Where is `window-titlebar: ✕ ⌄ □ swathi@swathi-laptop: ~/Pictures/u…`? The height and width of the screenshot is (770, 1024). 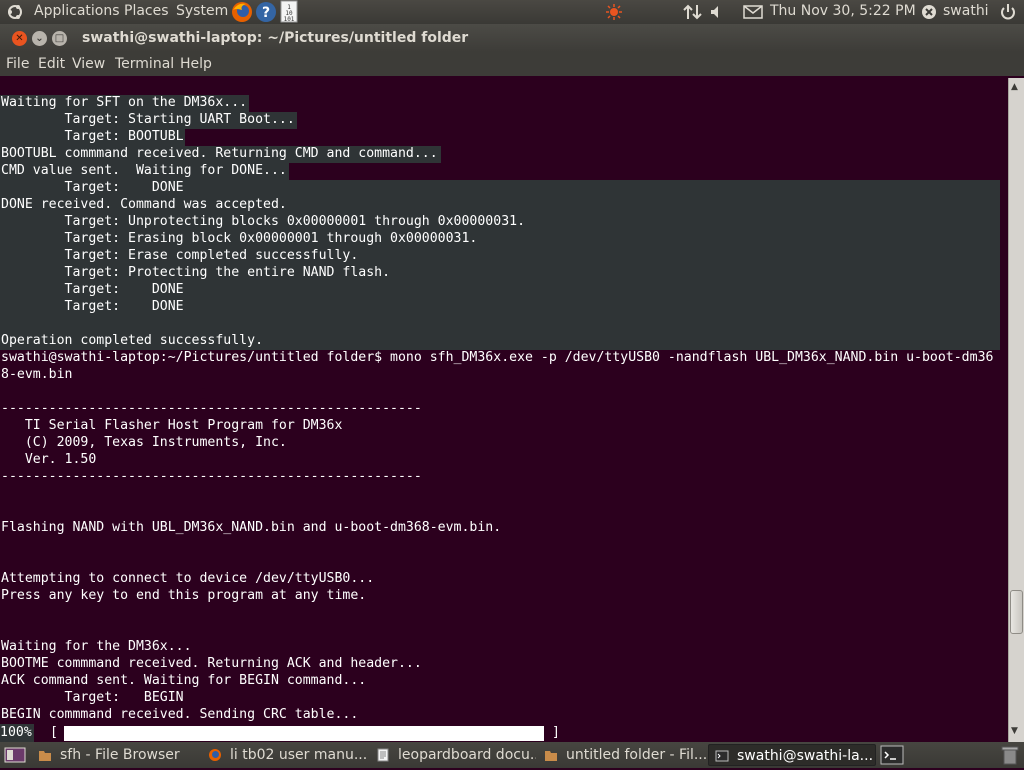 window-titlebar: ✕ ⌄ □ swathi@swathi-laptop: ~/Pictures/u… is located at coordinates (512, 38).